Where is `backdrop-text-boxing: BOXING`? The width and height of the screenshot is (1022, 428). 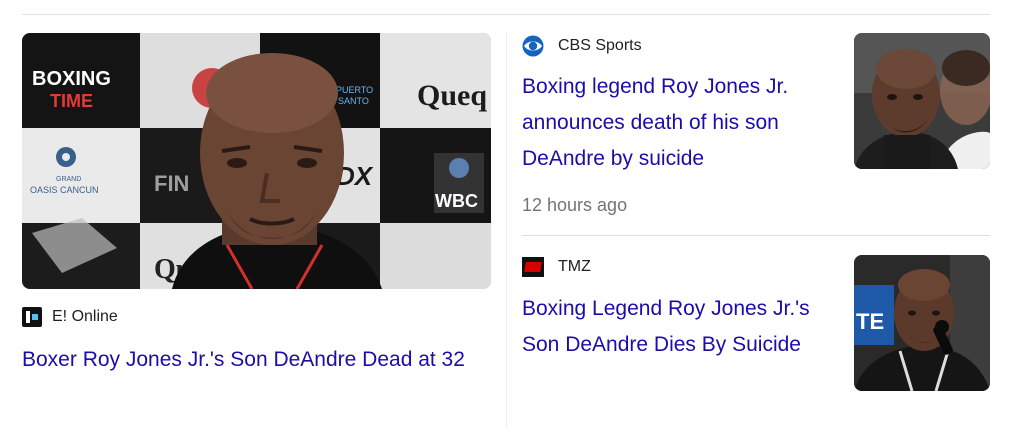 backdrop-text-boxing: BOXING is located at coordinates (71, 79).